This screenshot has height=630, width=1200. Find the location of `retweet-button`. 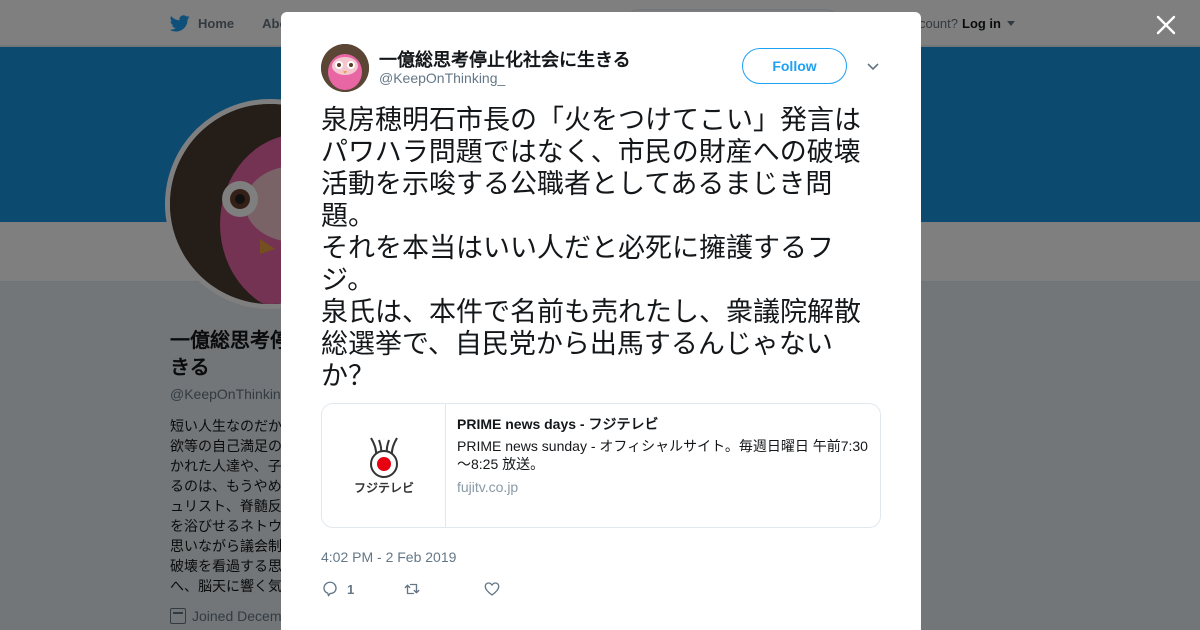

retweet-button is located at coordinates (416, 589).